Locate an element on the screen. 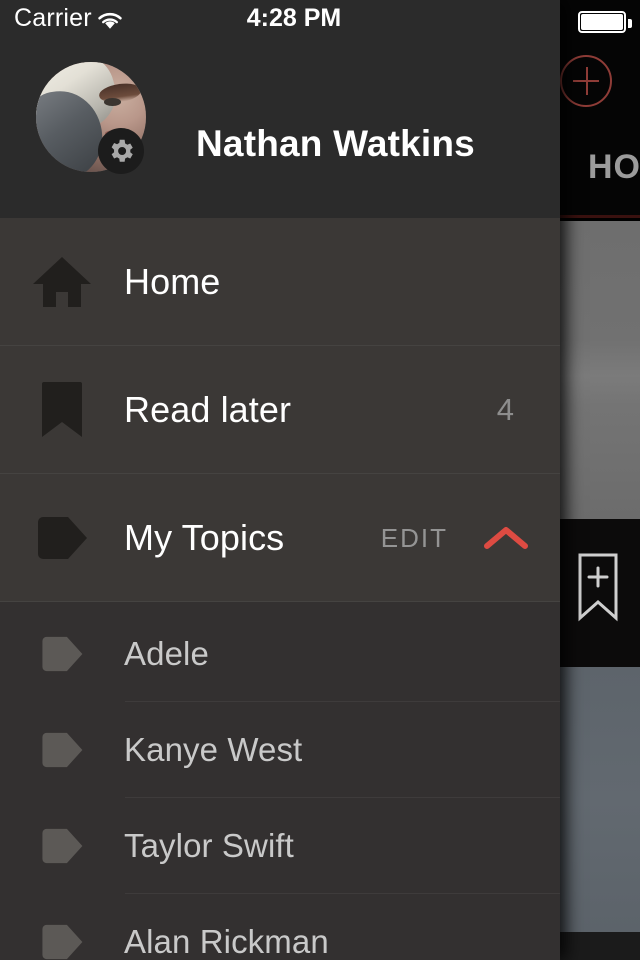 The image size is (640, 960). plus-vertical-bar is located at coordinates (587, 81).